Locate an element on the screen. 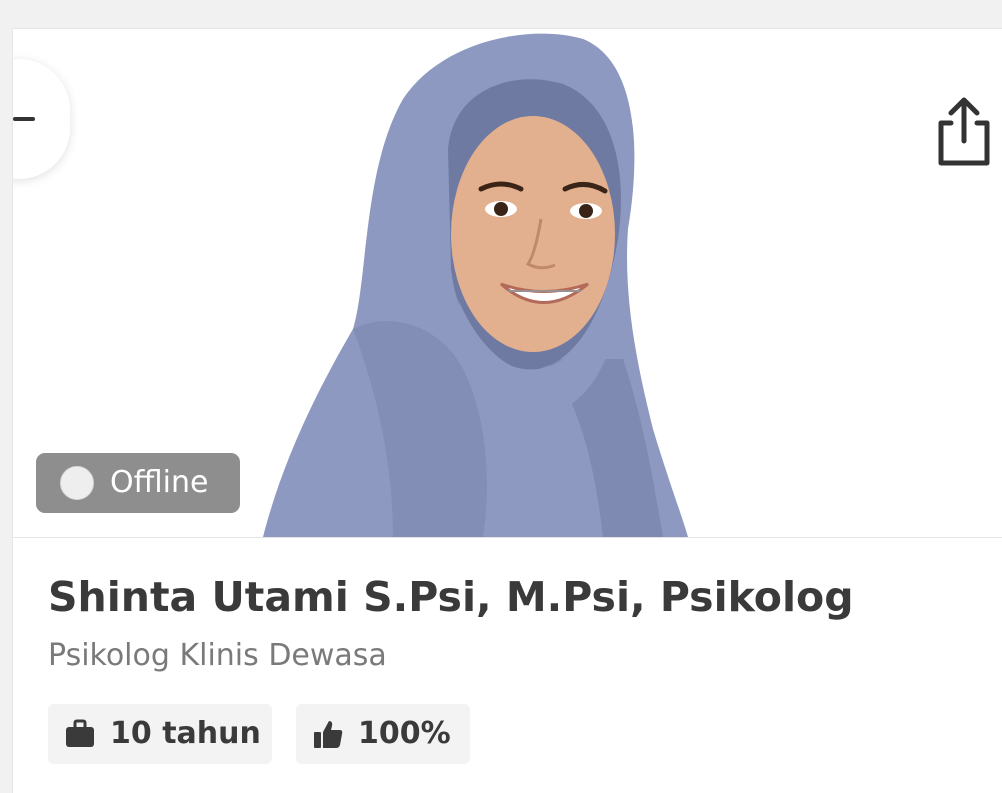 This screenshot has width=1002, height=793. experience-chip: 10 tahun is located at coordinates (160, 734).